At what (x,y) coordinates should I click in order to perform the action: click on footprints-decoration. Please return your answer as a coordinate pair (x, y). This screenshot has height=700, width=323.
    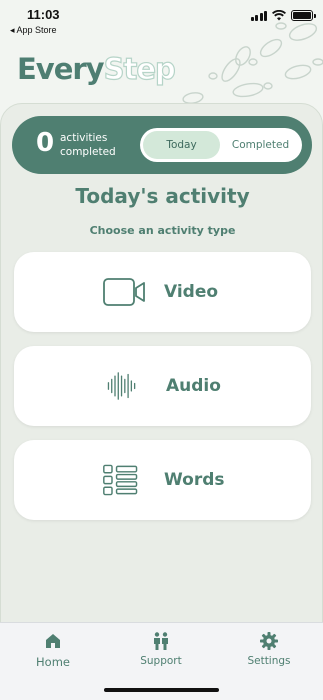
    Looking at the image, I should click on (252, 63).